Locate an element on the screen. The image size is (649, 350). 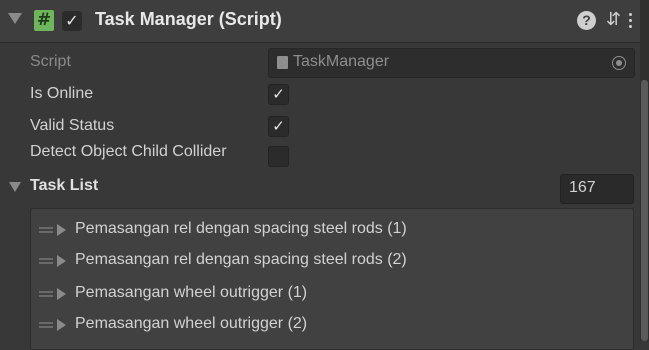
scrollbar-thumb is located at coordinates (644, 210).